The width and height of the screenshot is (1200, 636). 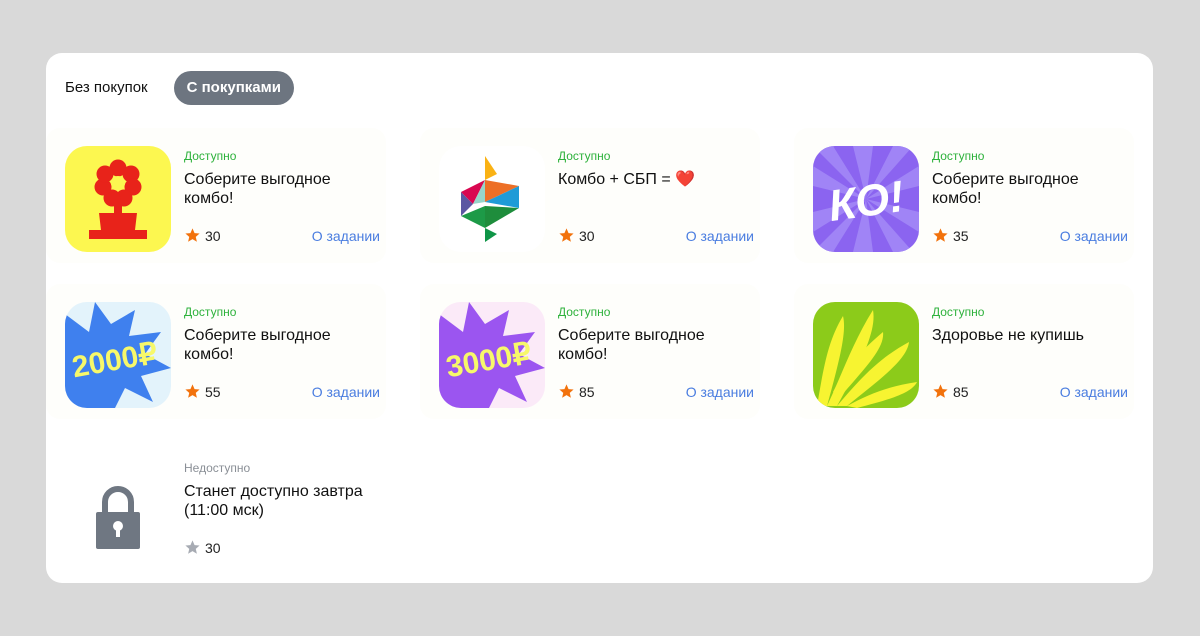 I want to click on task-title: Здоровье не купишь, so click(x=1008, y=335).